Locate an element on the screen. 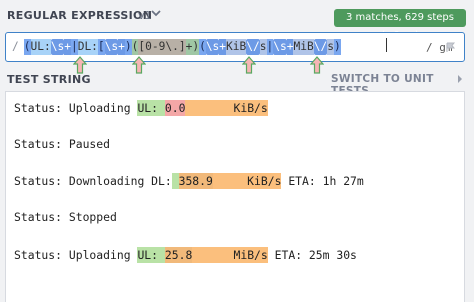  regex-token: UL: is located at coordinates (40, 47).